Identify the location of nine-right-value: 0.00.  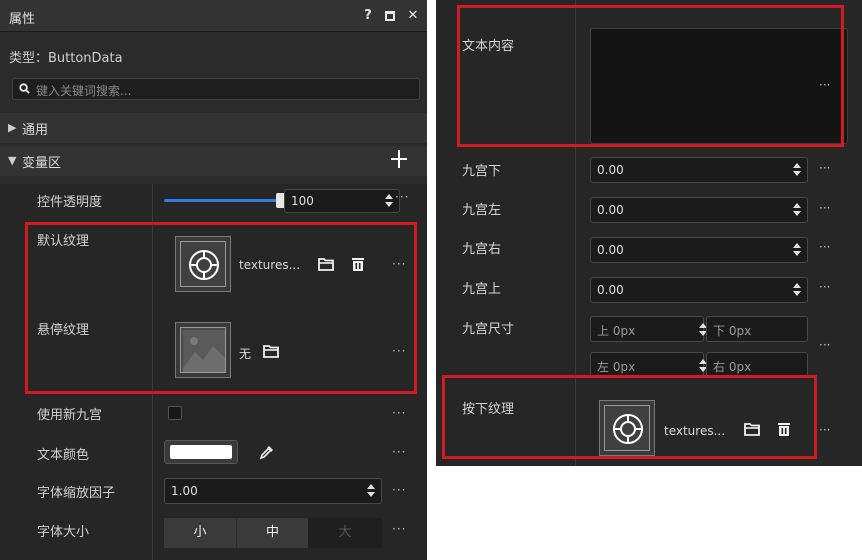
(610, 250).